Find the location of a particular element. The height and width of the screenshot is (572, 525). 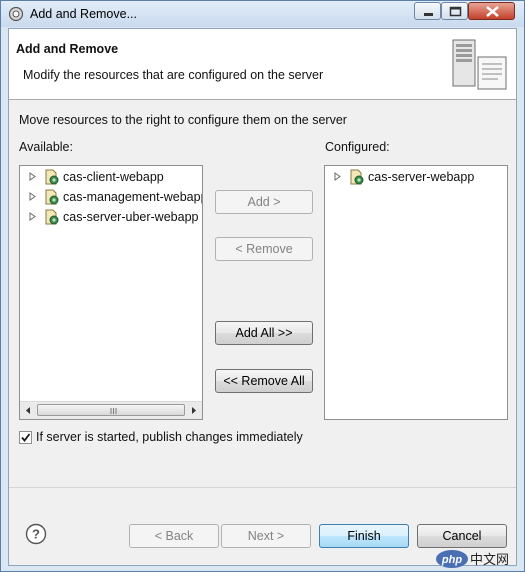

php-cn-watermark: php 中文网 is located at coordinates (472, 559).